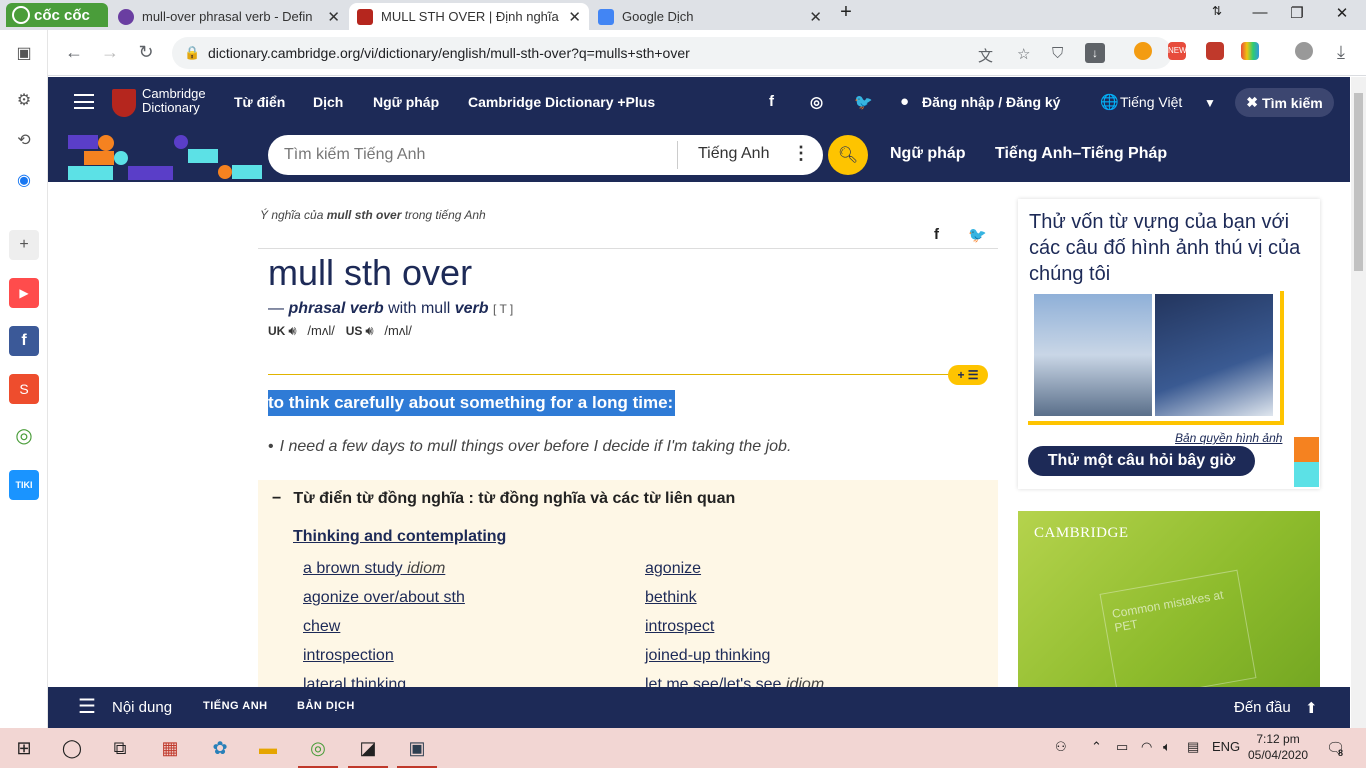  I want to click on tab-search-icon: ⇅, so click(1217, 11).